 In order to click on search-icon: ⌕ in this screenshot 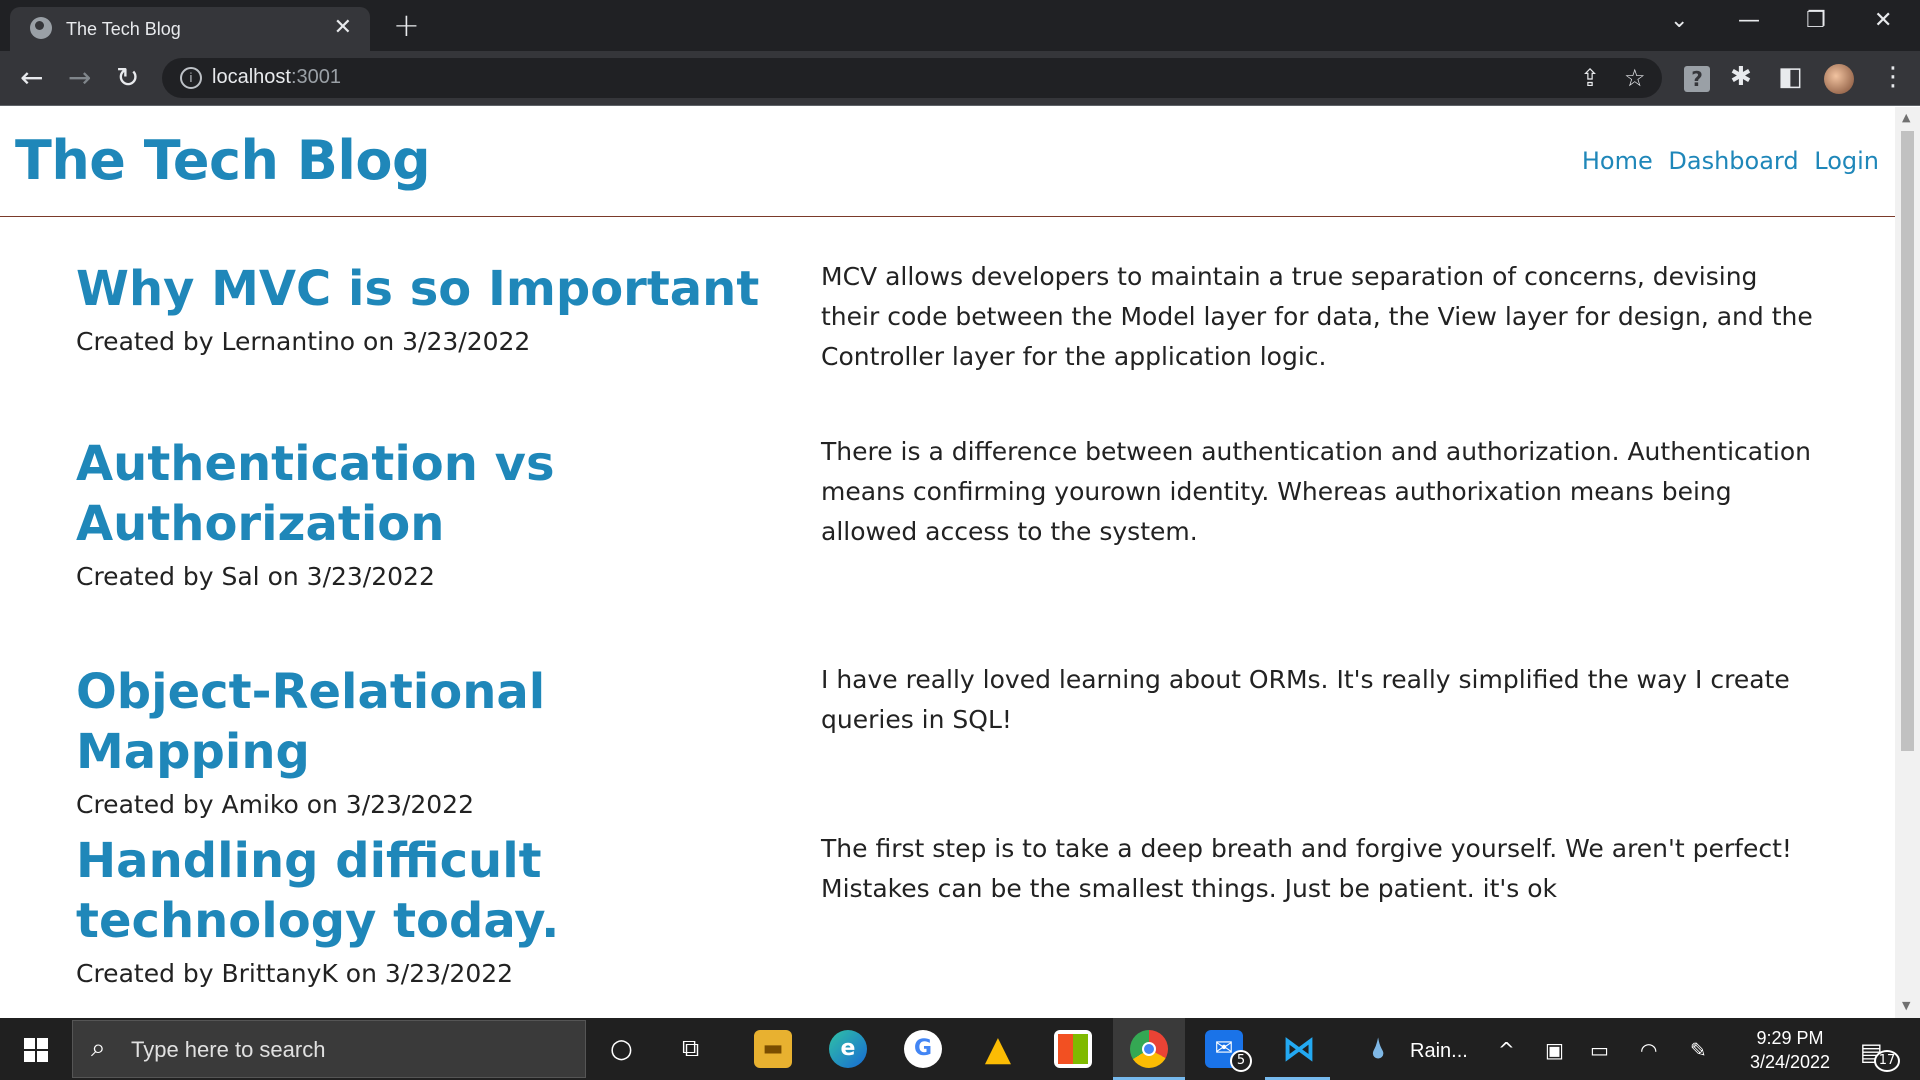, I will do `click(98, 1048)`.